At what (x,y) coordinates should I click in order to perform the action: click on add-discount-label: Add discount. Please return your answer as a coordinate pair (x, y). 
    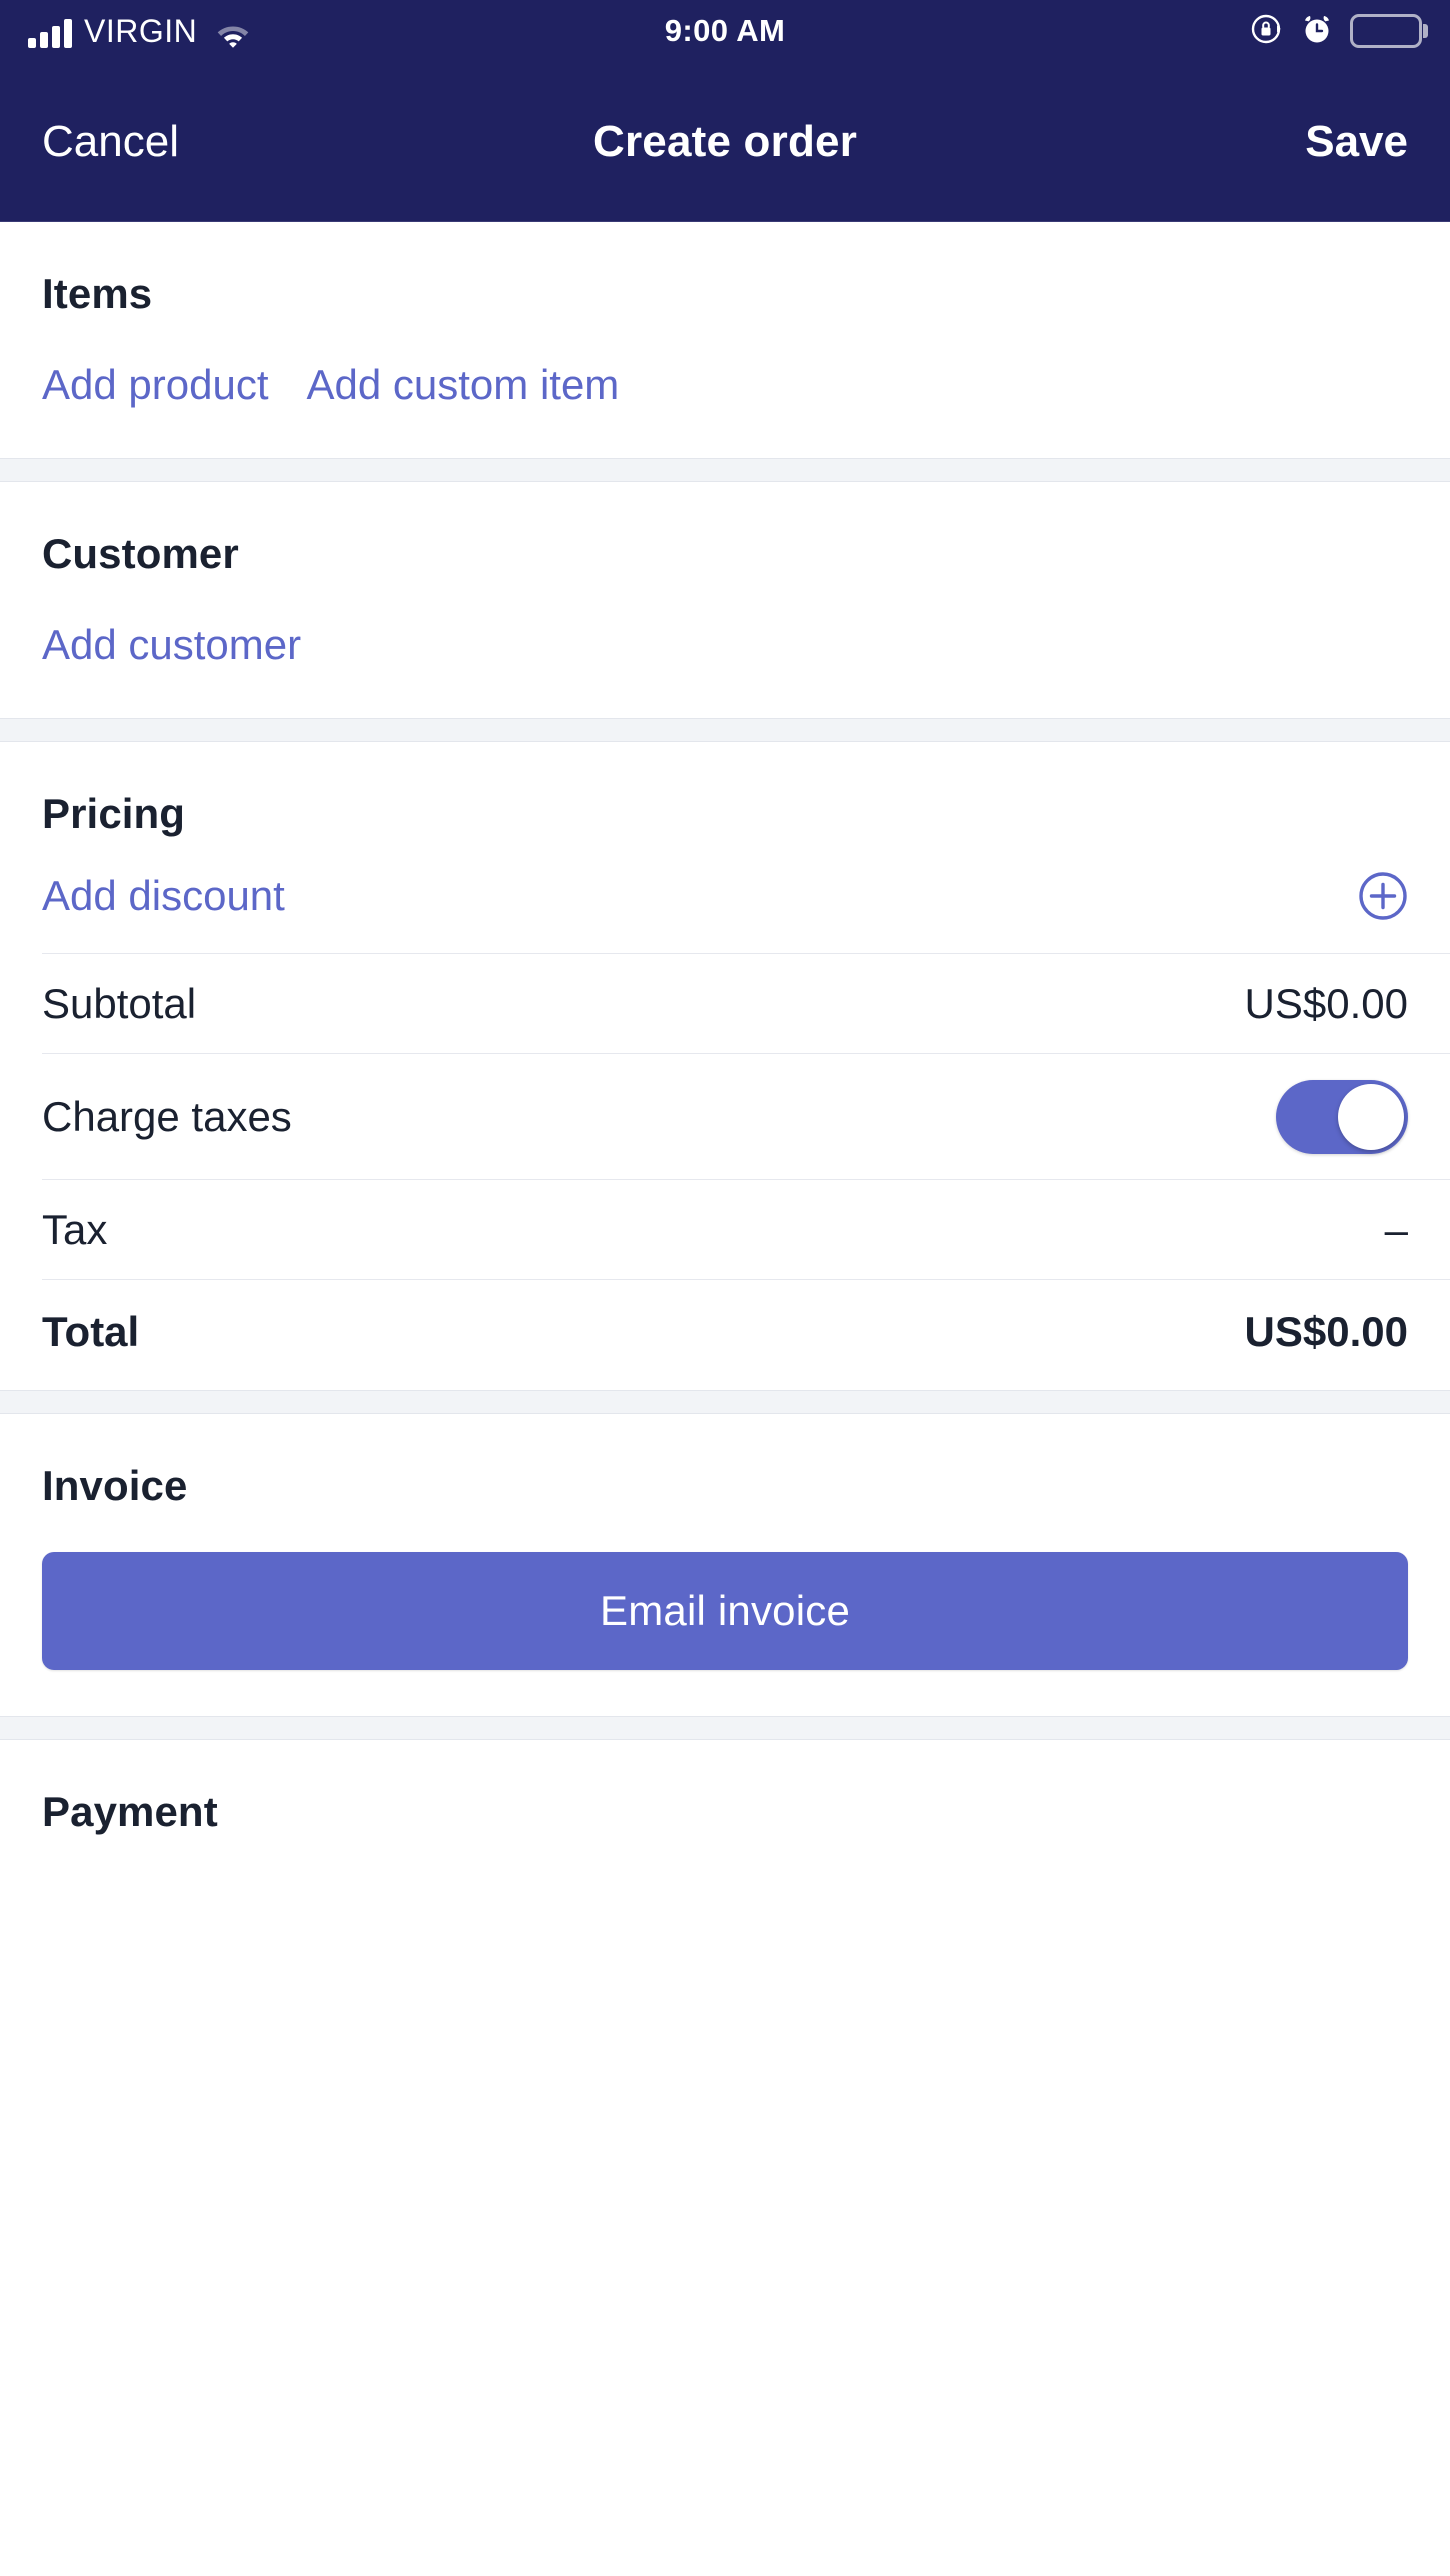
    Looking at the image, I should click on (163, 895).